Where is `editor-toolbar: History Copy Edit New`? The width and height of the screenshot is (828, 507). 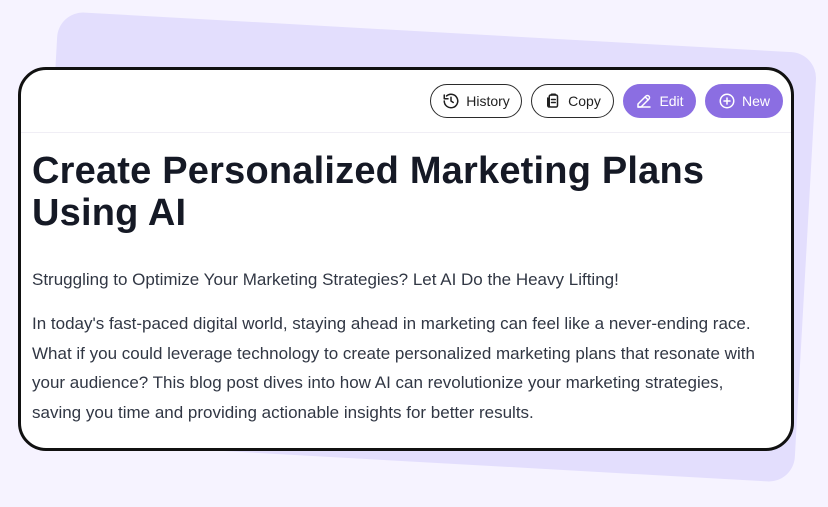 editor-toolbar: History Copy Edit New is located at coordinates (406, 101).